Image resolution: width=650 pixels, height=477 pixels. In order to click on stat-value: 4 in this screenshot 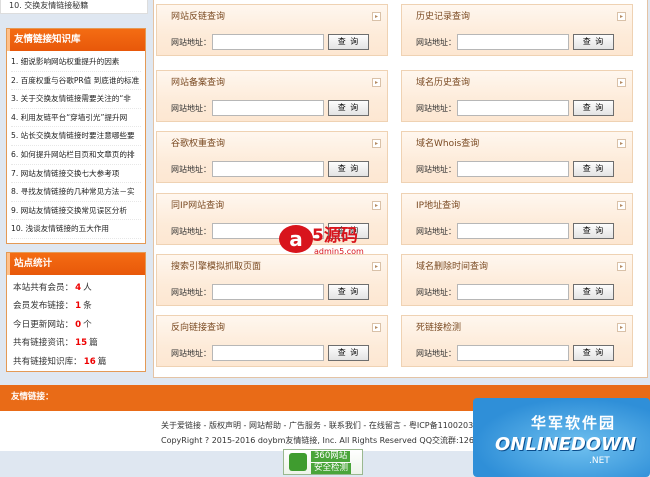, I will do `click(78, 288)`.